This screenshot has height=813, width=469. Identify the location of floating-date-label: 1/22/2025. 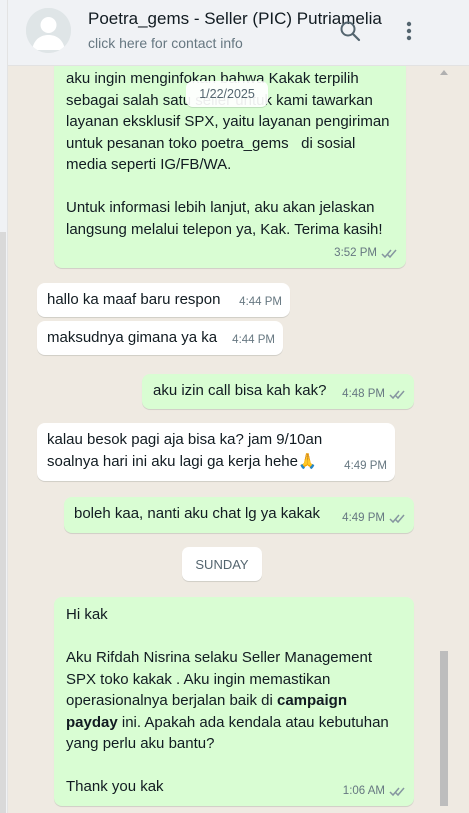
(227, 94).